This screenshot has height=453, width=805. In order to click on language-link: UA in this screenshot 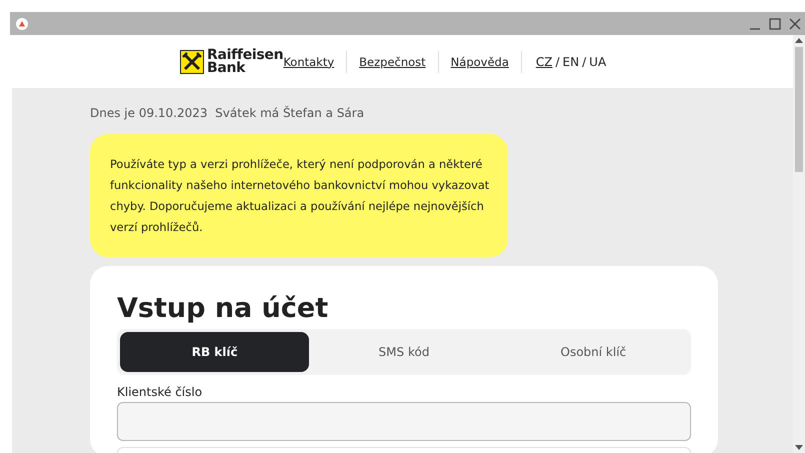, I will do `click(597, 61)`.